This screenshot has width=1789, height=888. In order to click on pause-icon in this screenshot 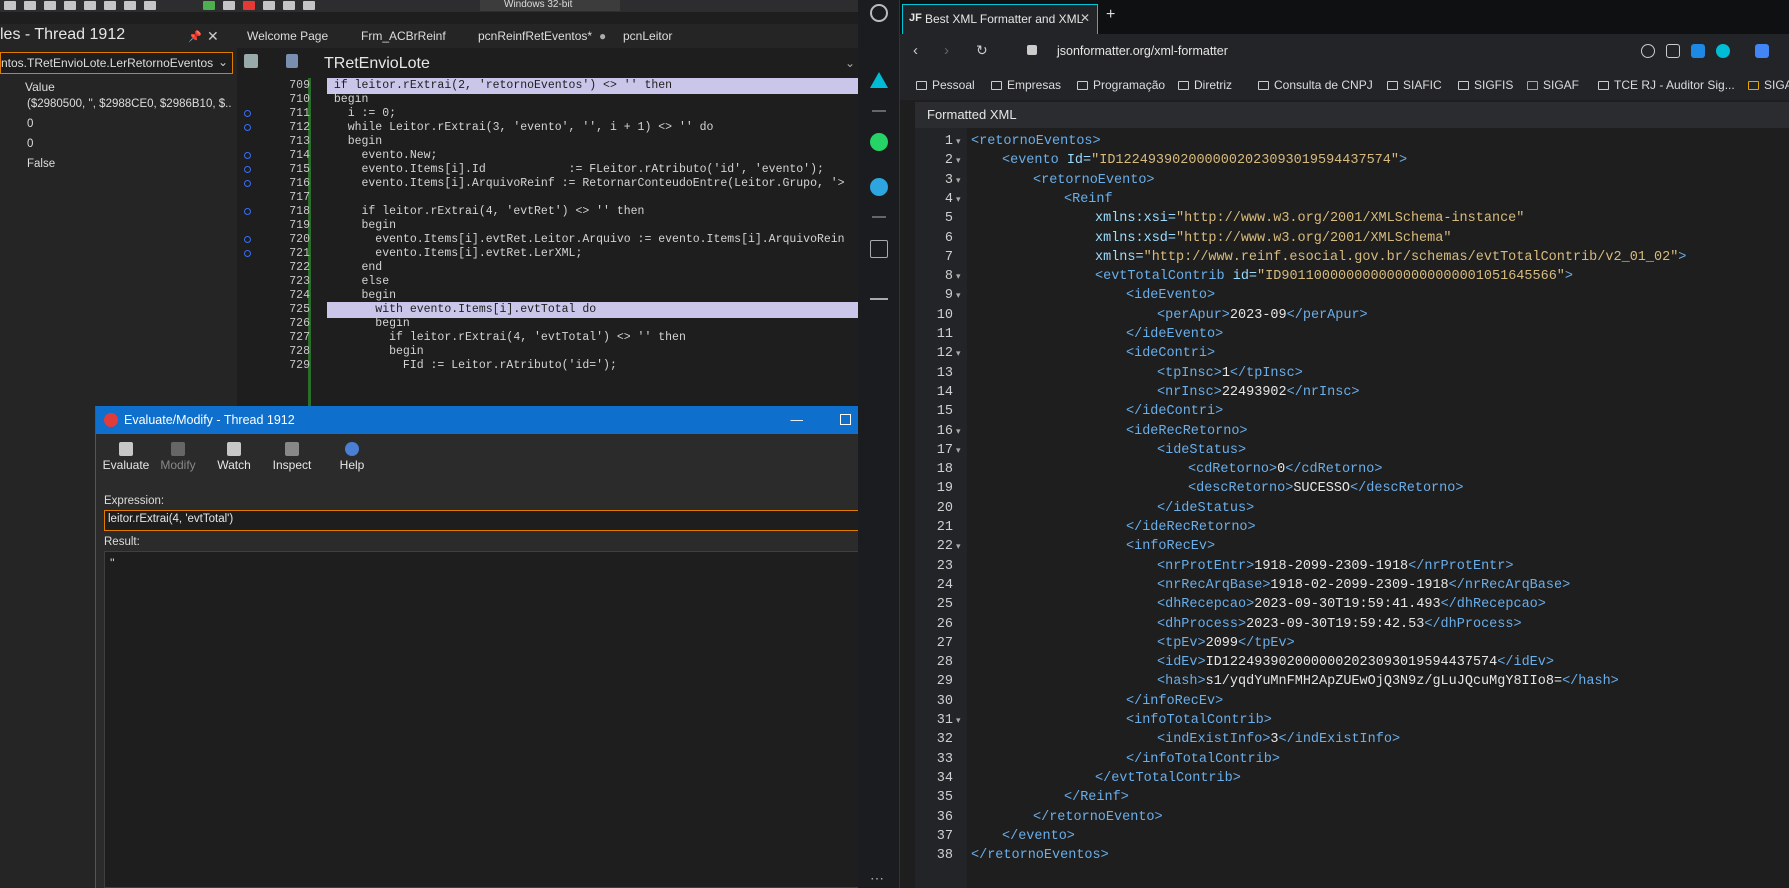, I will do `click(229, 5)`.